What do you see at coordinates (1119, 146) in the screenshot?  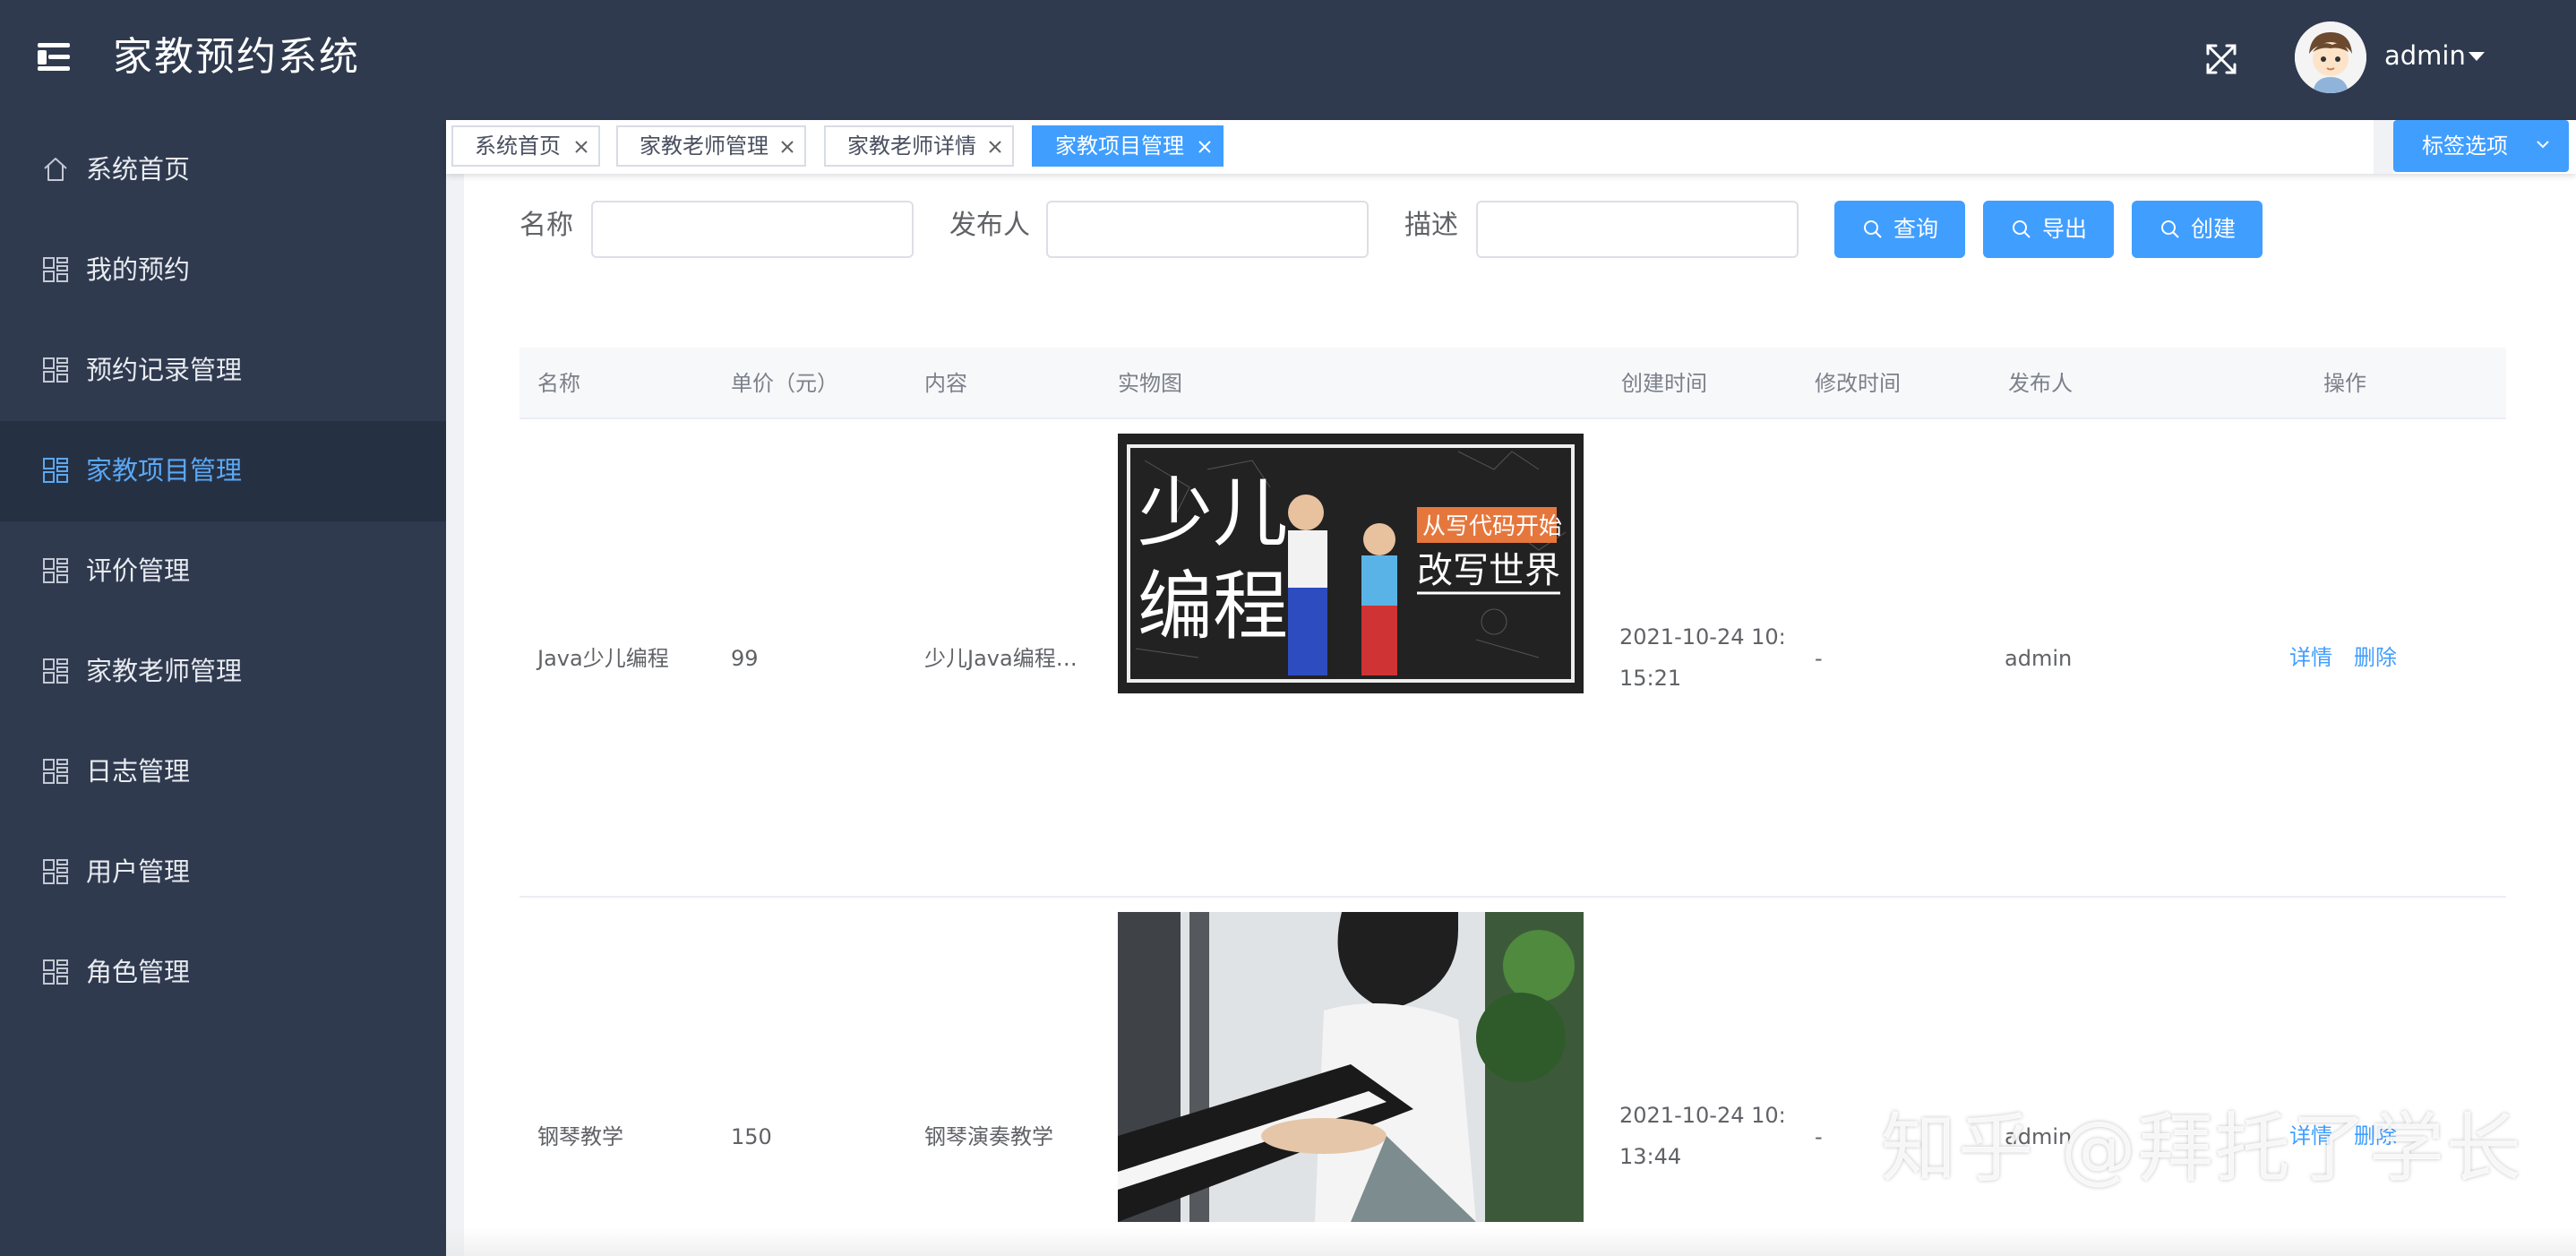 I see `tag-label: 家教项目管理` at bounding box center [1119, 146].